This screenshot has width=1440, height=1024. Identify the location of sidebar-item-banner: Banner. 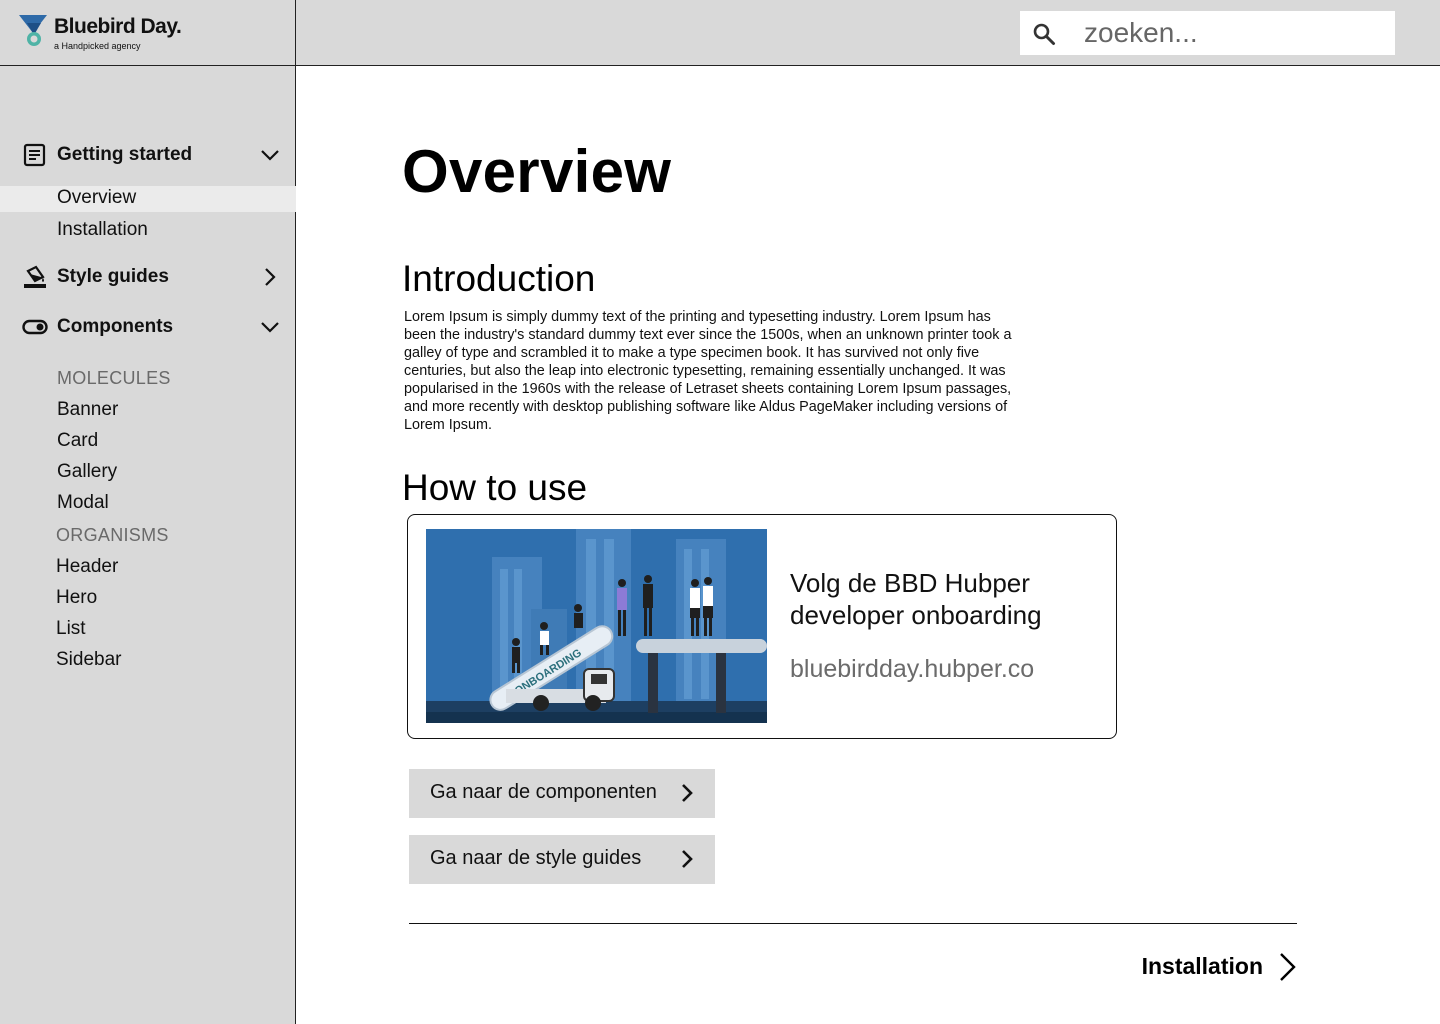
(148, 411).